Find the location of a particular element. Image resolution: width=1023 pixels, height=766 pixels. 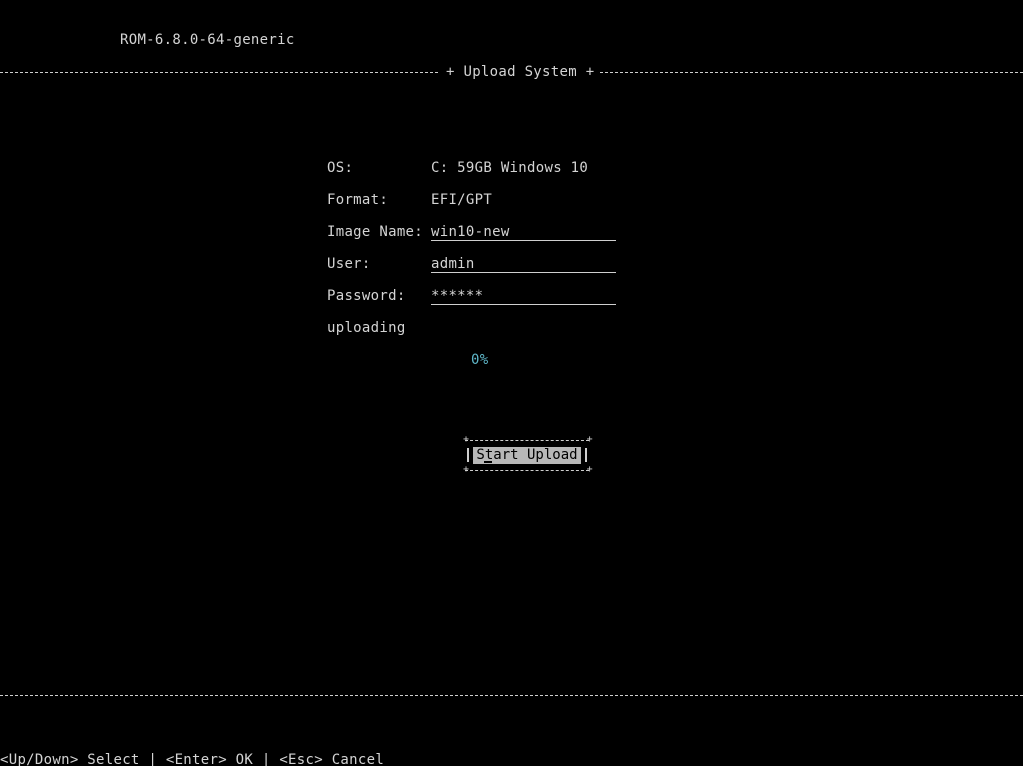

frame-left-edge is located at coordinates (468, 455).